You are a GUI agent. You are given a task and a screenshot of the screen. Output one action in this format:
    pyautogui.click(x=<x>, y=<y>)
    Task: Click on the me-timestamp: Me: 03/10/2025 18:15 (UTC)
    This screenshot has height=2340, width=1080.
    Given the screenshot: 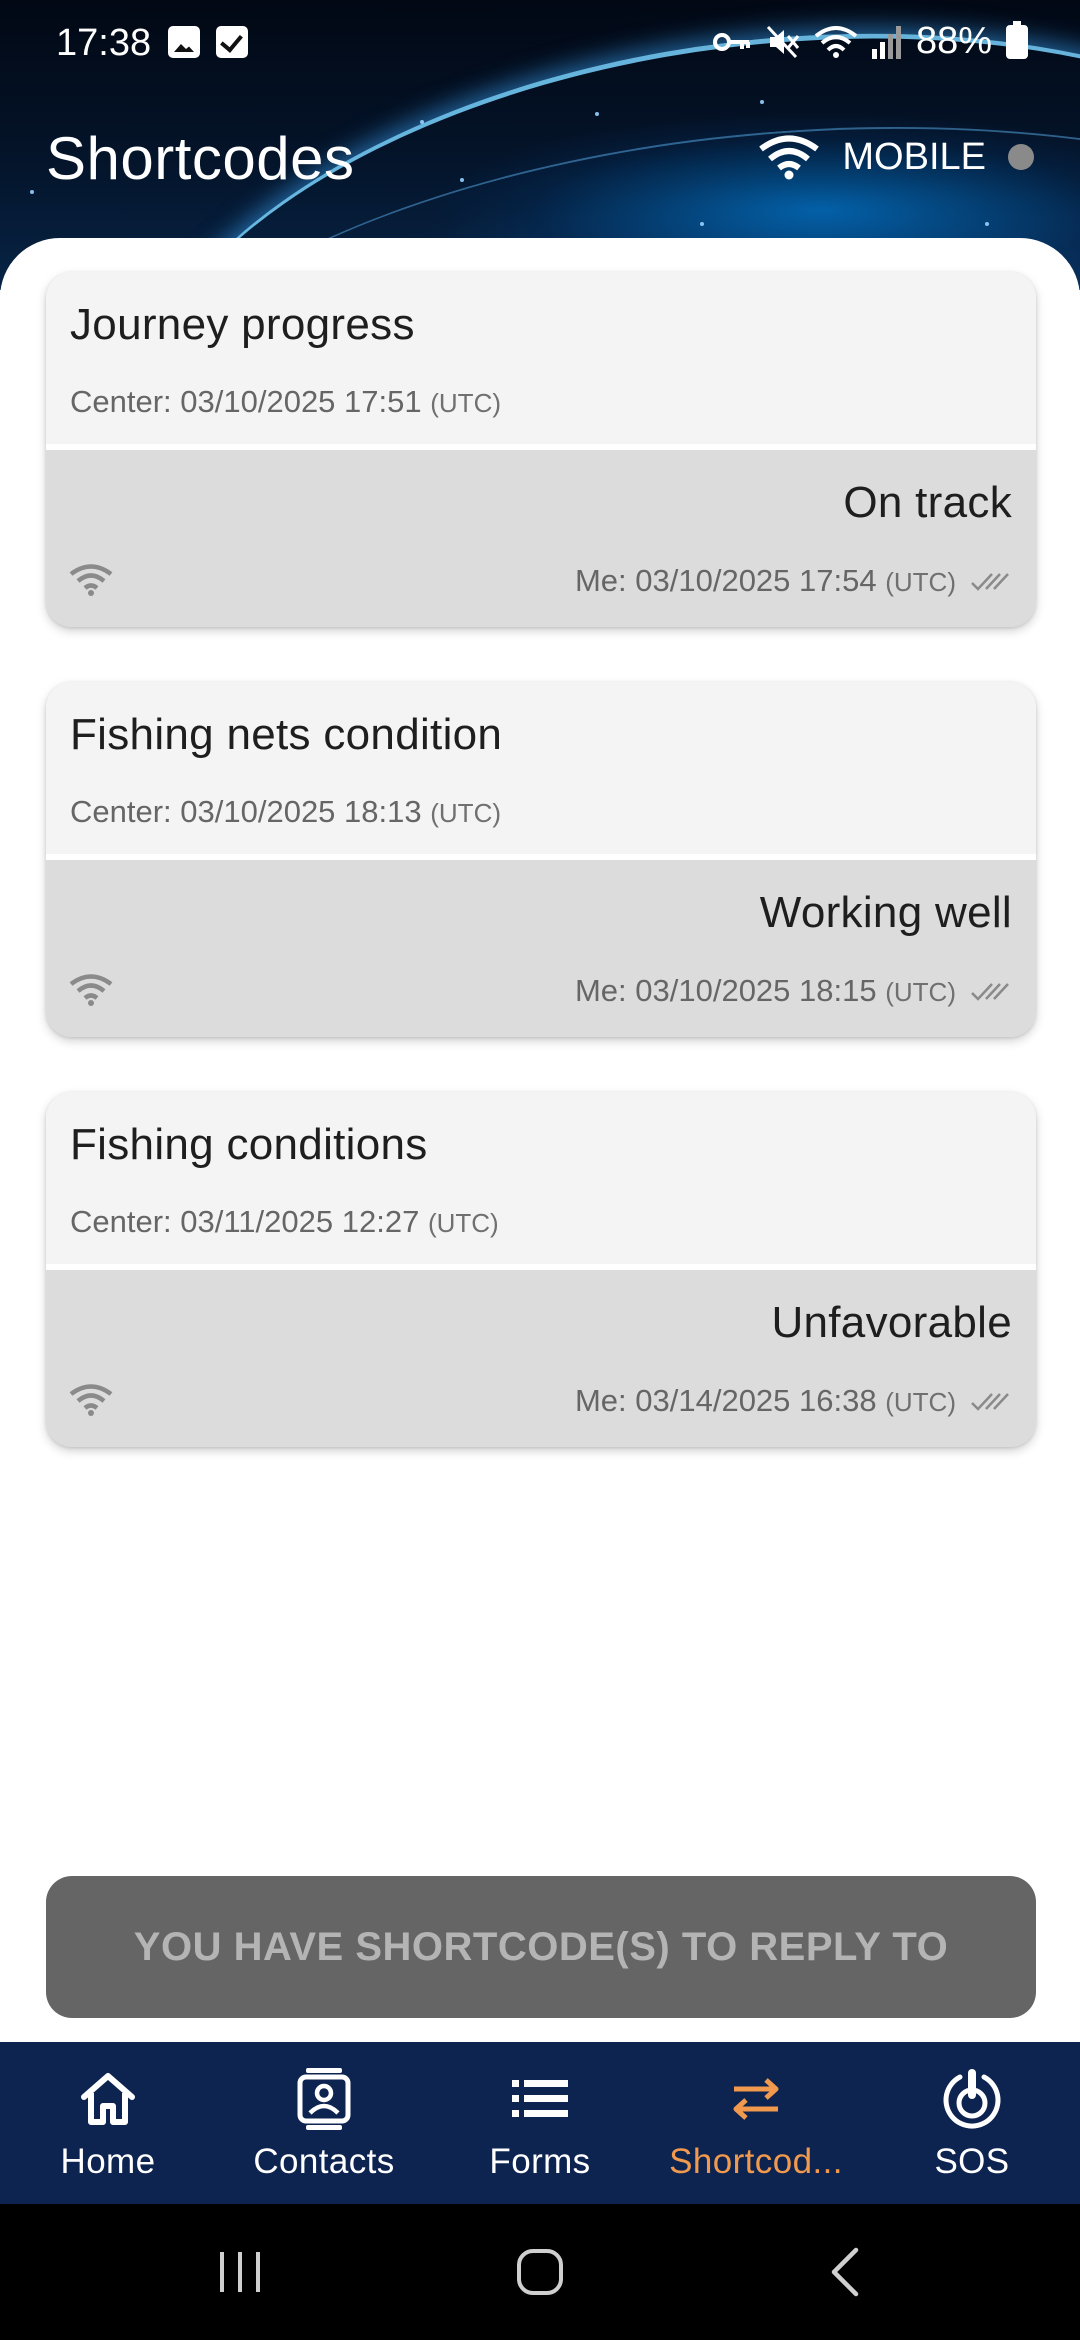 What is the action you would take?
    pyautogui.click(x=793, y=991)
    